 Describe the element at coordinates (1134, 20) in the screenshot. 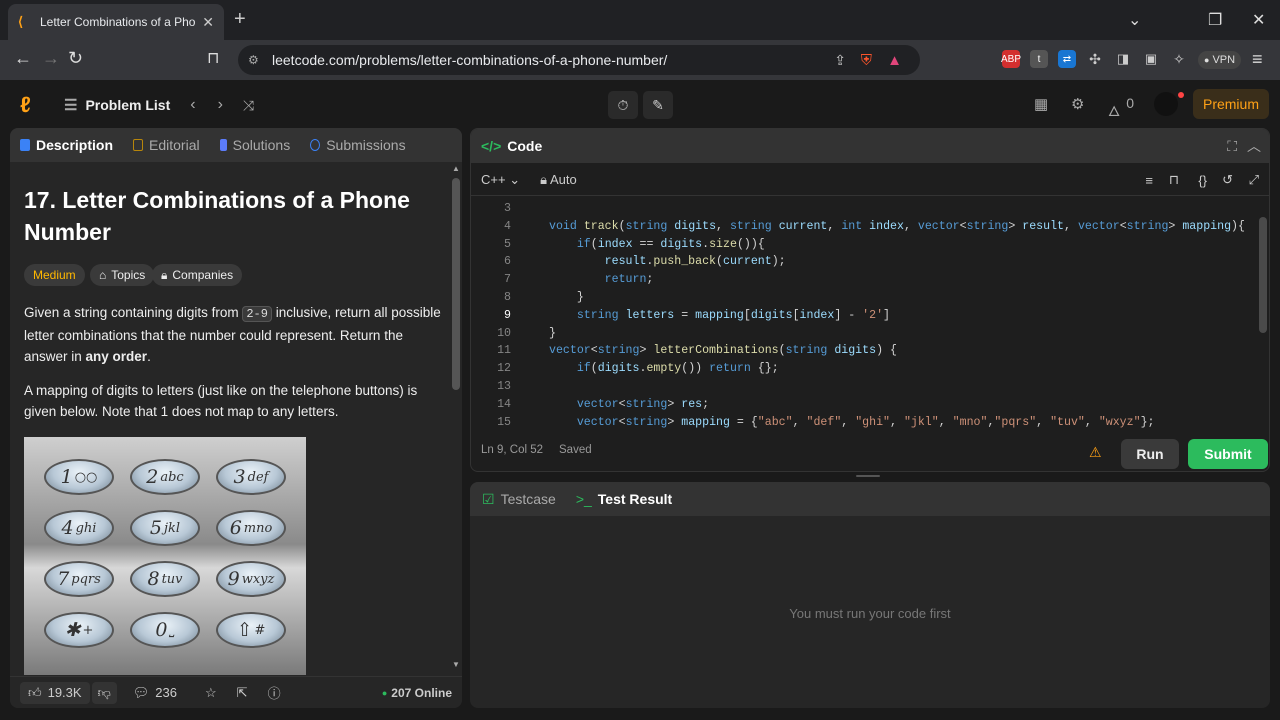

I see `chevron-down-icon: ⌄` at that location.